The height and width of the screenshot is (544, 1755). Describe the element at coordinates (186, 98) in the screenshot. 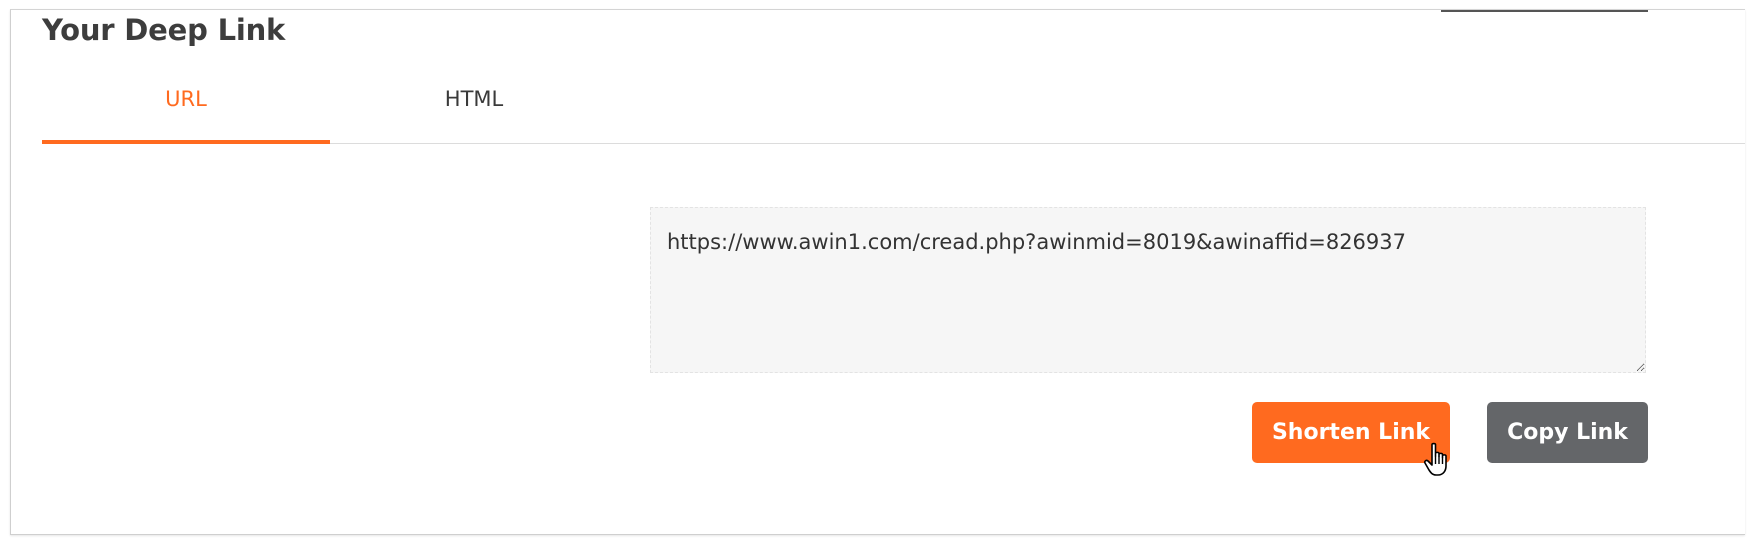

I see `tab-url-label: URL` at that location.